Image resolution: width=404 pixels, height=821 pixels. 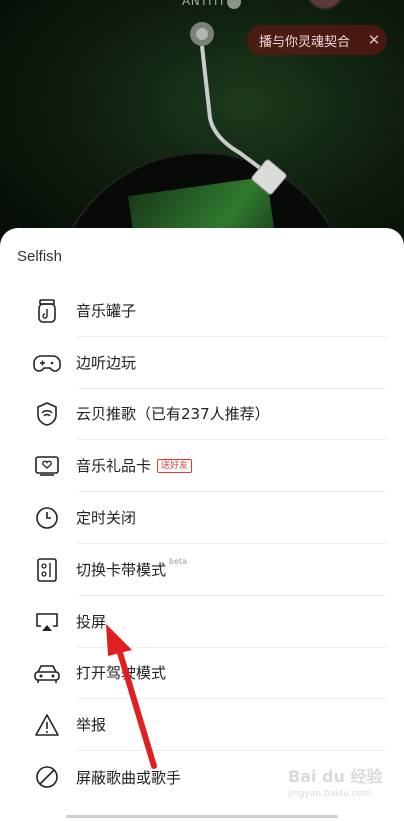 I want to click on watermark-brand: Bai du 经验, so click(x=335, y=776).